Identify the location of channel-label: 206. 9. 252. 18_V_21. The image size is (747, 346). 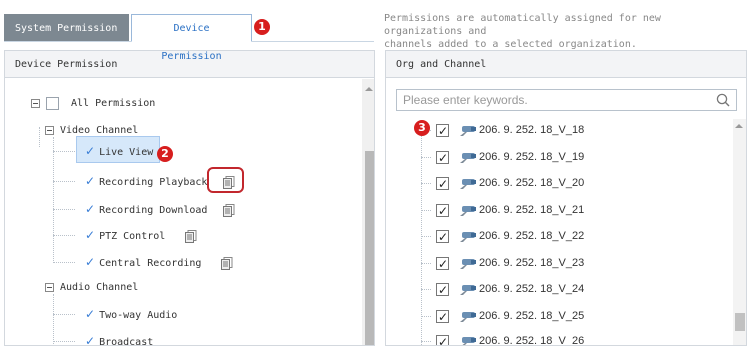
(532, 210).